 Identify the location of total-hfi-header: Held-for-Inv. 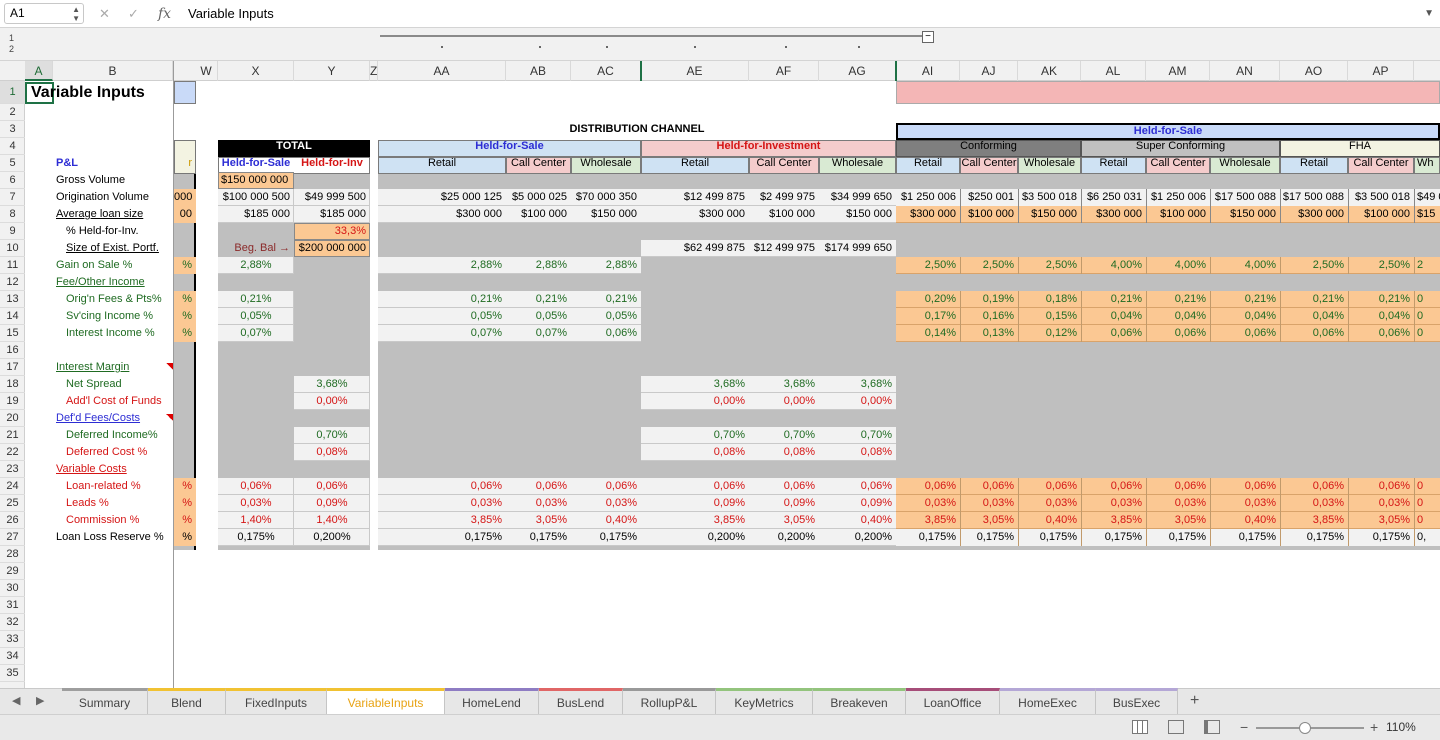
(332, 163).